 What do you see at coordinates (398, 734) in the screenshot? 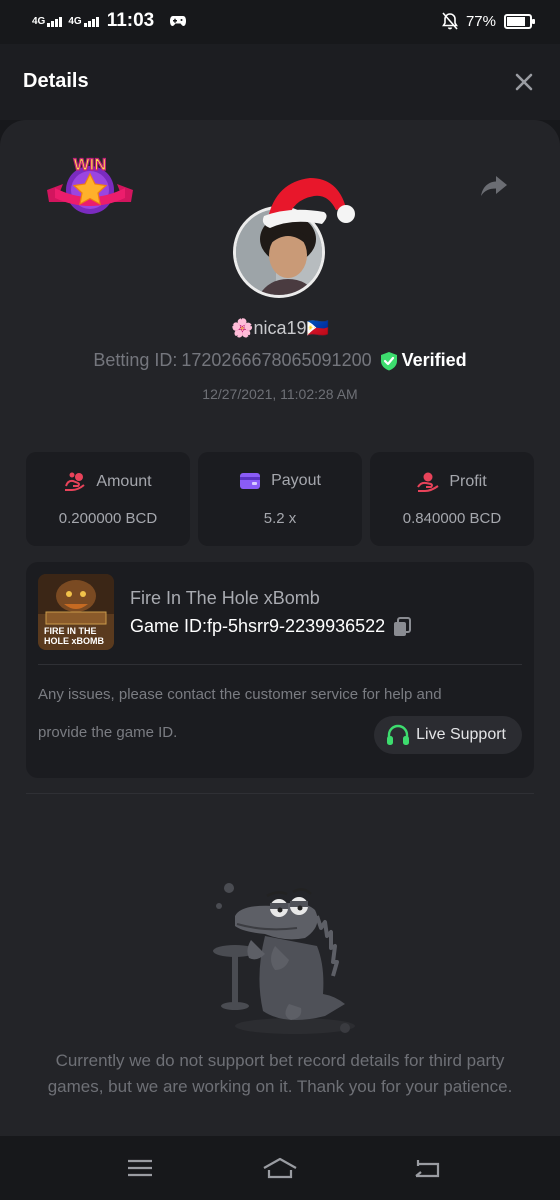
I see `headset-icon` at bounding box center [398, 734].